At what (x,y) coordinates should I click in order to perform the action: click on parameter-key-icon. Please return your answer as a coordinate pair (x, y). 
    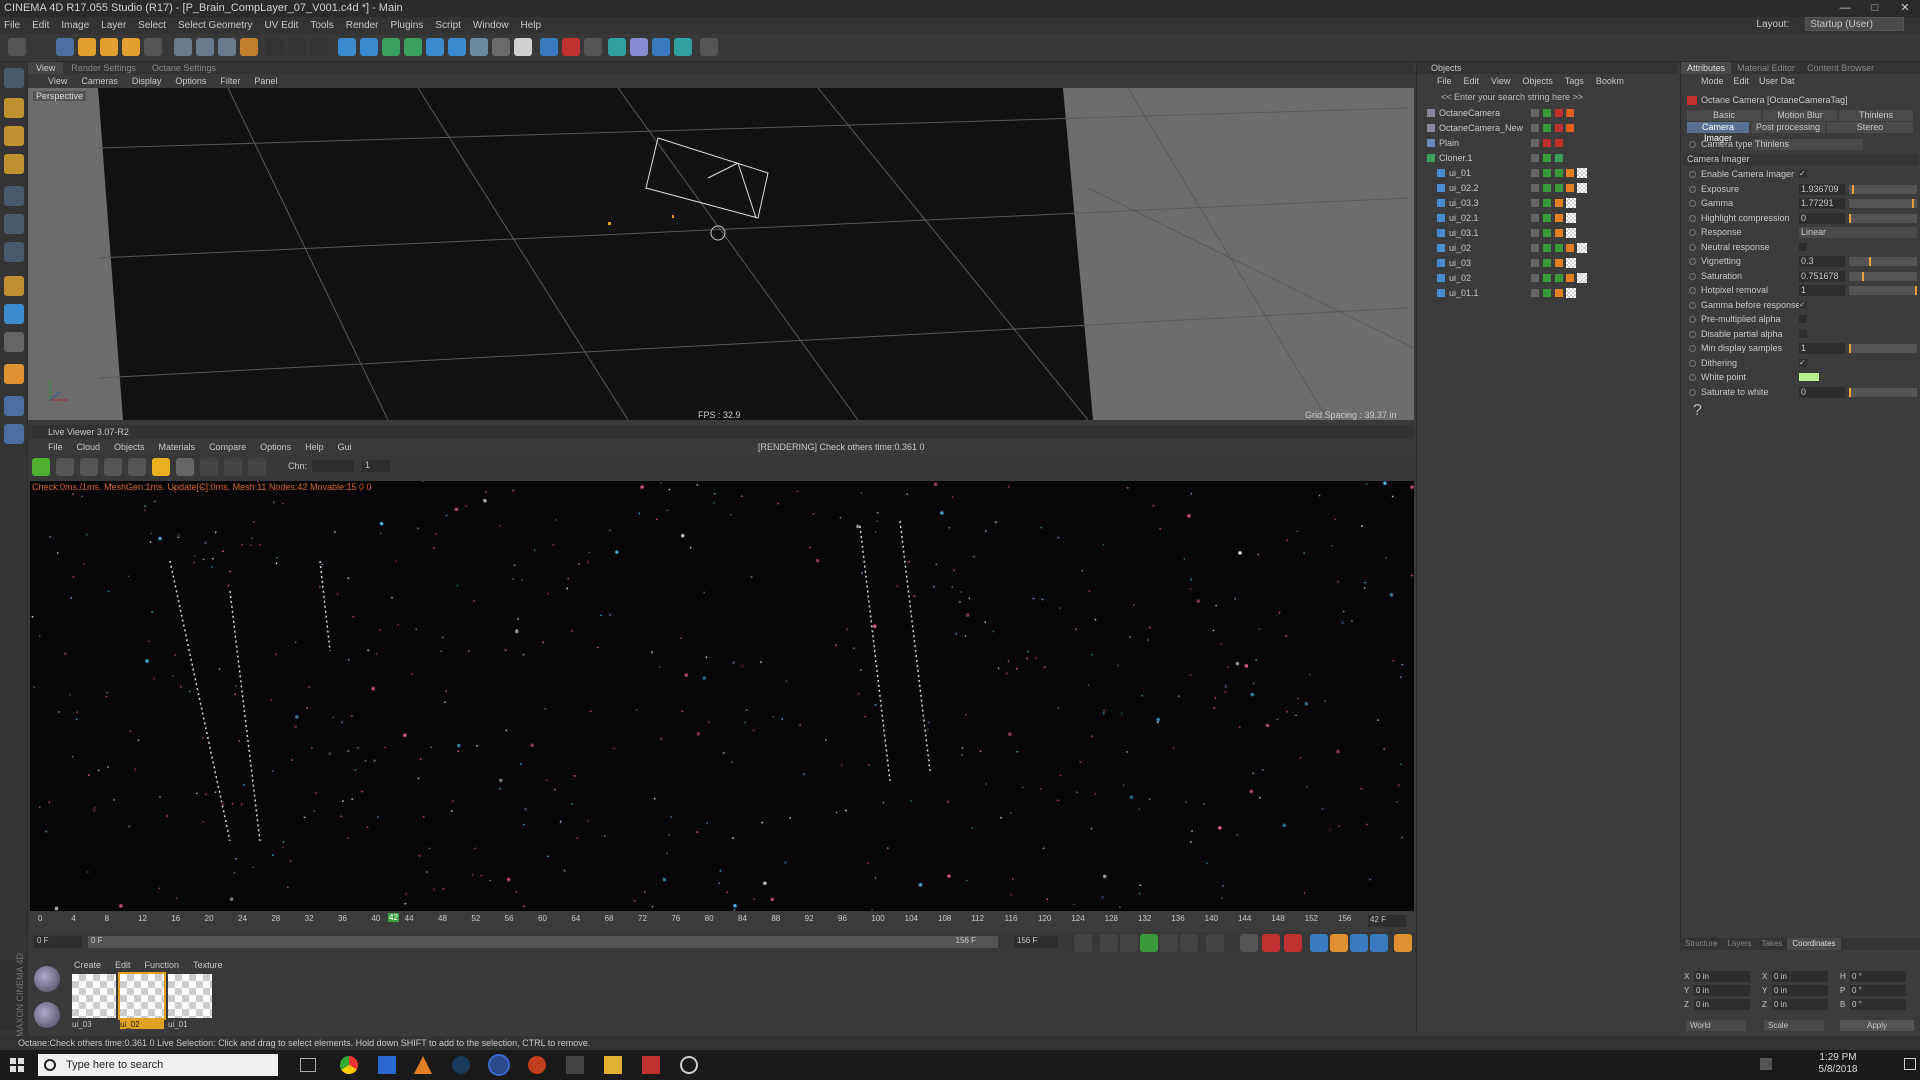
    Looking at the image, I should click on (1379, 943).